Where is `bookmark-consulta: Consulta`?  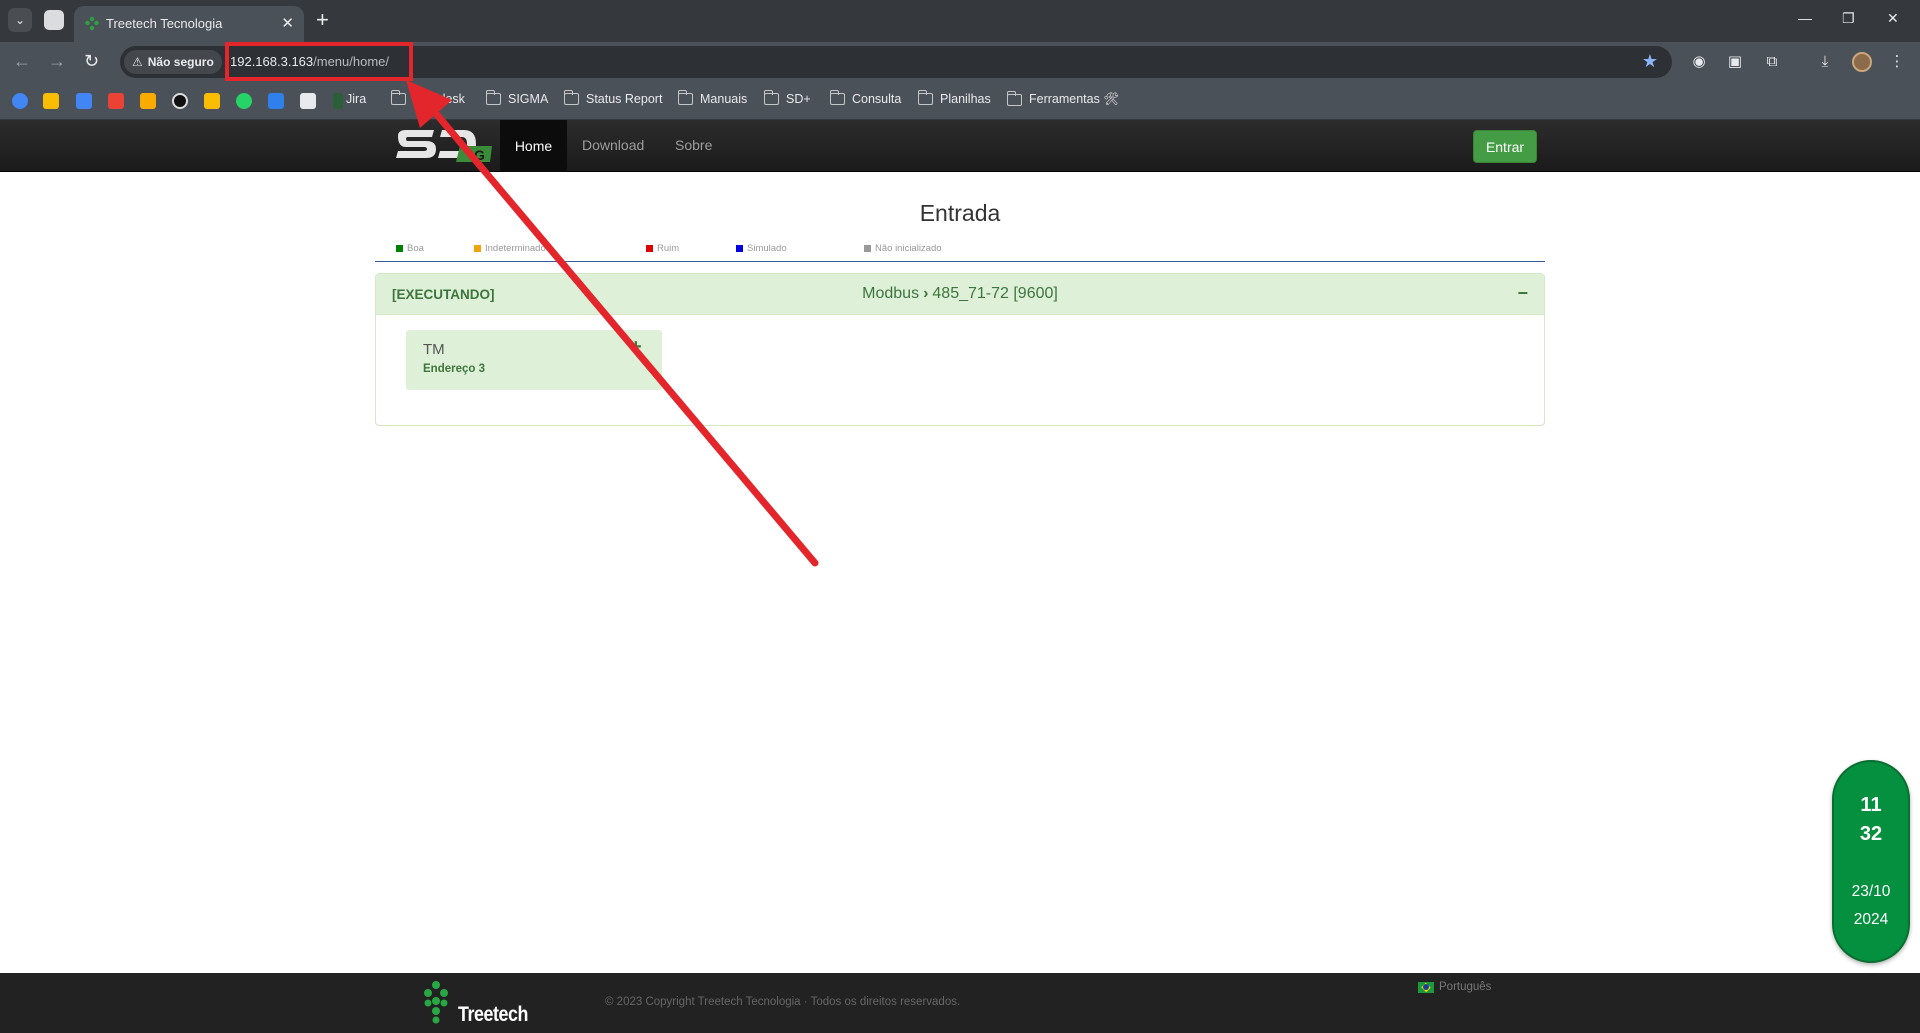 bookmark-consulta: Consulta is located at coordinates (865, 98).